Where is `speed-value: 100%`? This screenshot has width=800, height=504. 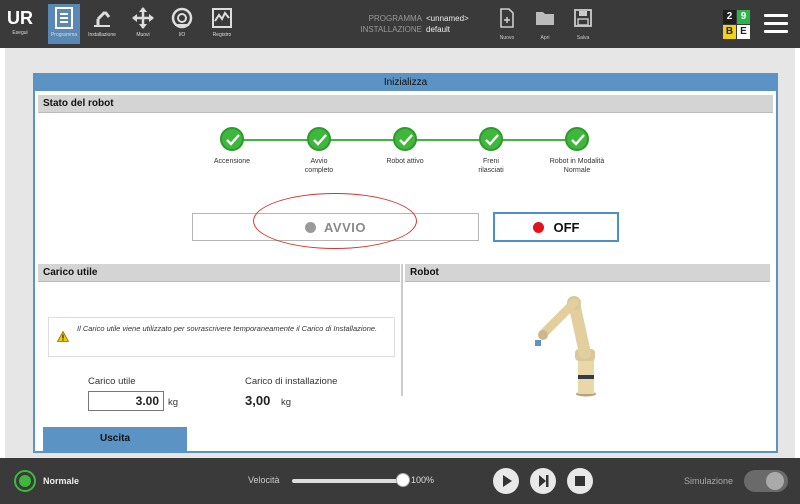 speed-value: 100% is located at coordinates (423, 480).